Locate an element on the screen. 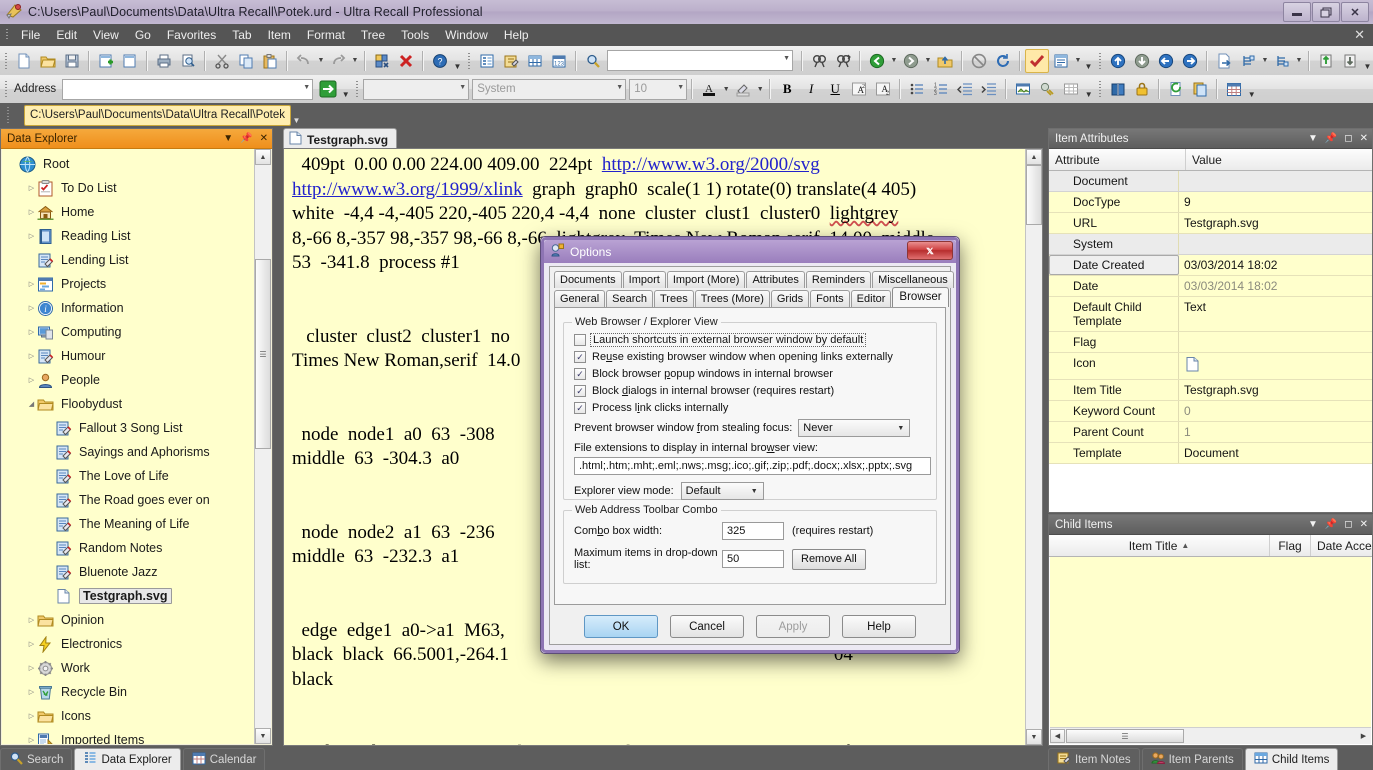  tree-item-people: ▷ People is located at coordinates (129, 380).